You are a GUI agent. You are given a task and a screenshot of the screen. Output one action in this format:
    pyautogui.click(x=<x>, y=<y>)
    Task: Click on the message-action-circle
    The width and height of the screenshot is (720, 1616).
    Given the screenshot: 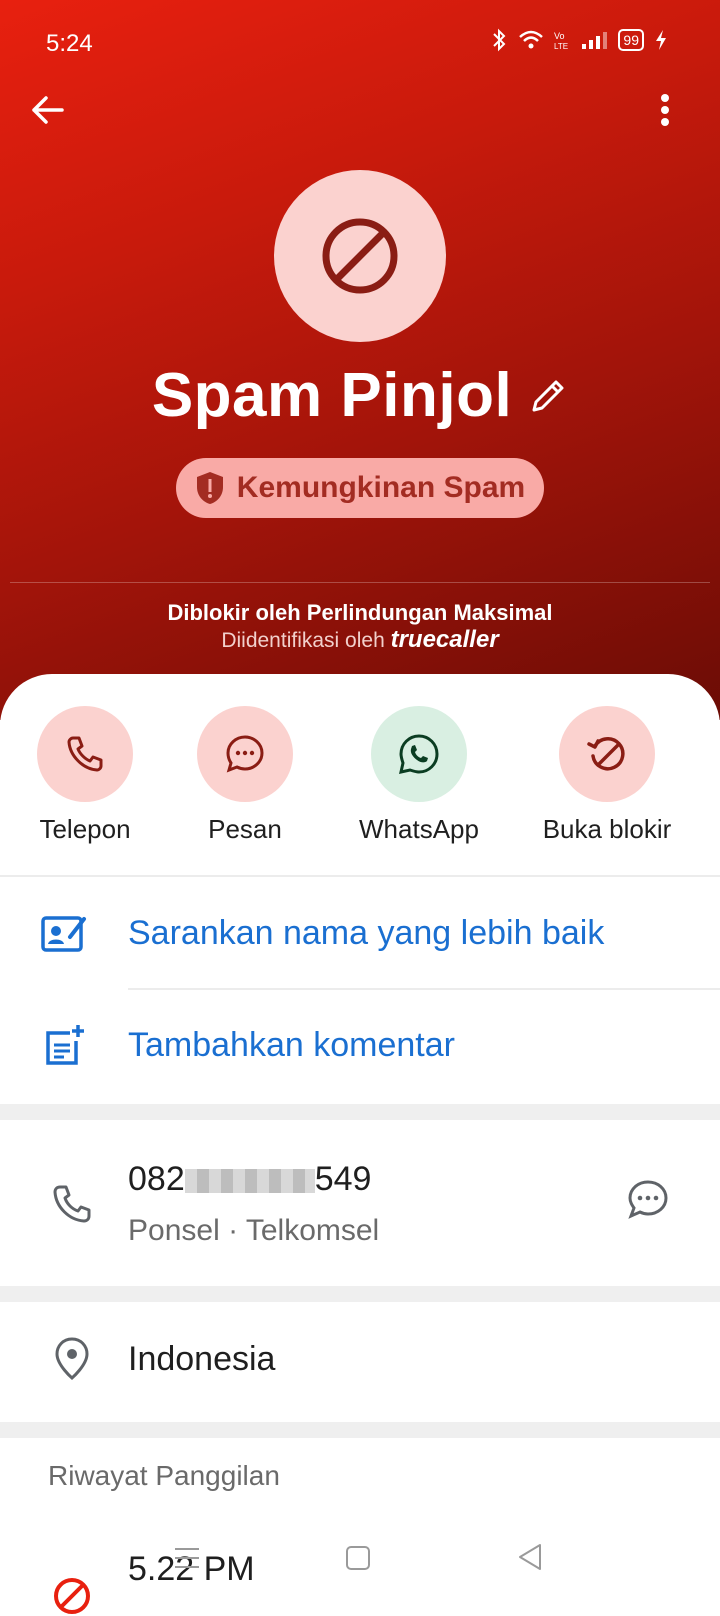 What is the action you would take?
    pyautogui.click(x=245, y=754)
    